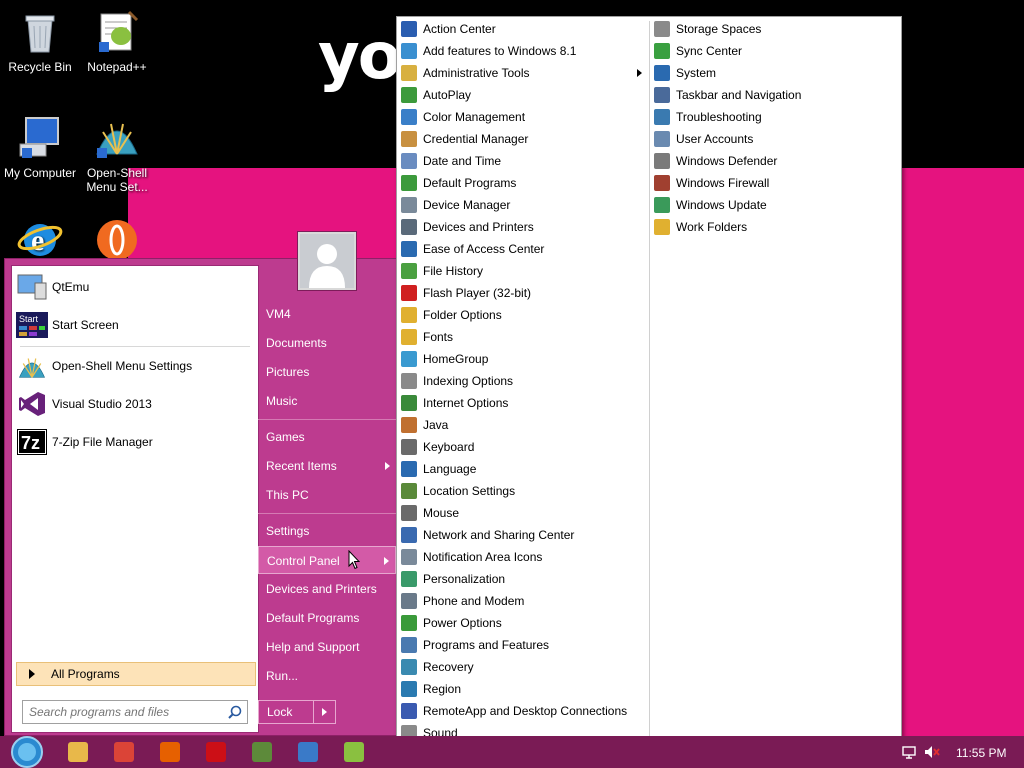 The height and width of the screenshot is (768, 1024). What do you see at coordinates (40, 238) in the screenshot?
I see `internet-explorer-icon: e` at bounding box center [40, 238].